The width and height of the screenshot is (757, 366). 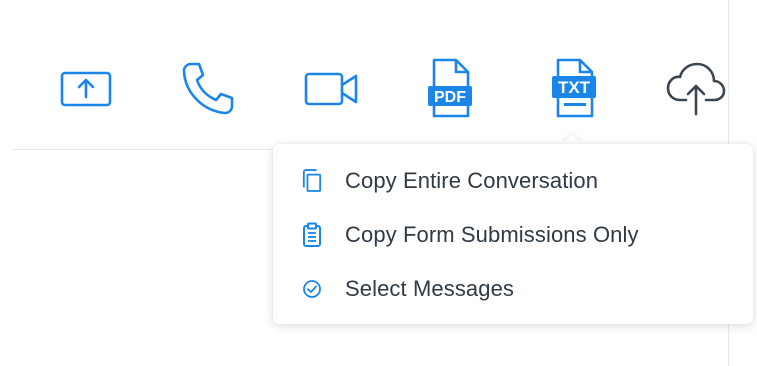 I want to click on upload-button, so click(x=696, y=88).